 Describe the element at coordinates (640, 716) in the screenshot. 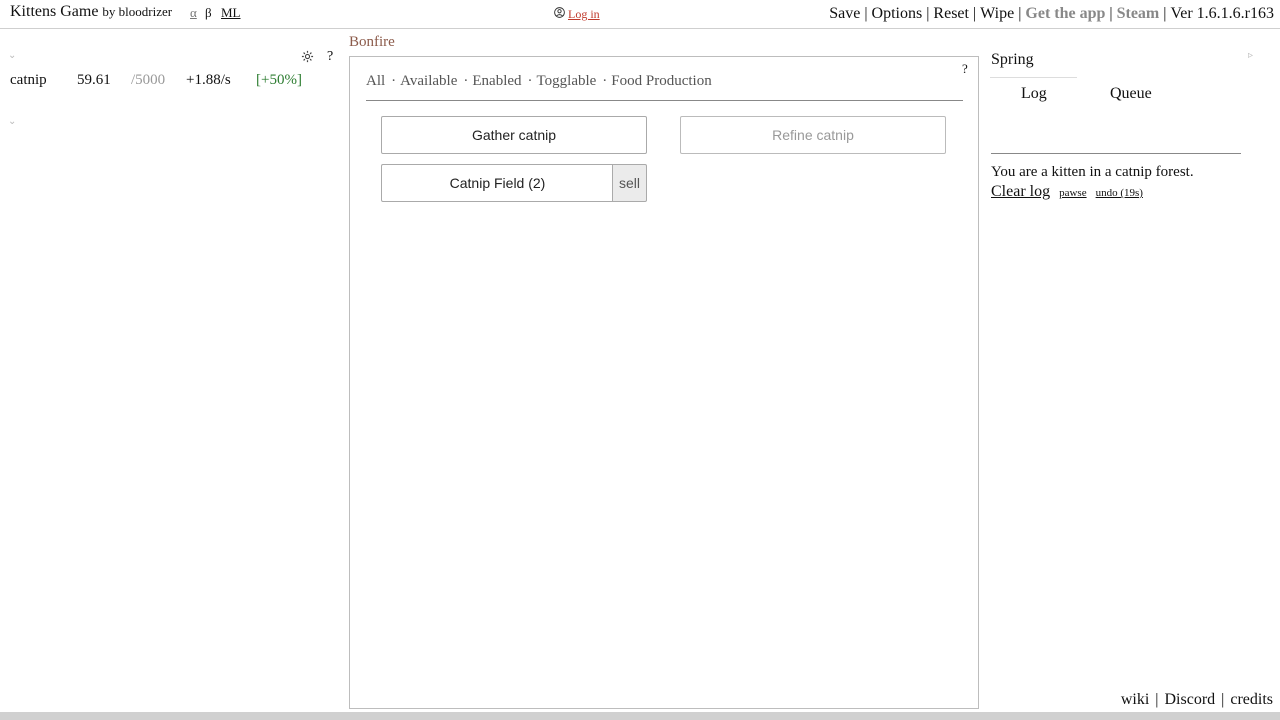

I see `horizontal-scrollbar` at that location.